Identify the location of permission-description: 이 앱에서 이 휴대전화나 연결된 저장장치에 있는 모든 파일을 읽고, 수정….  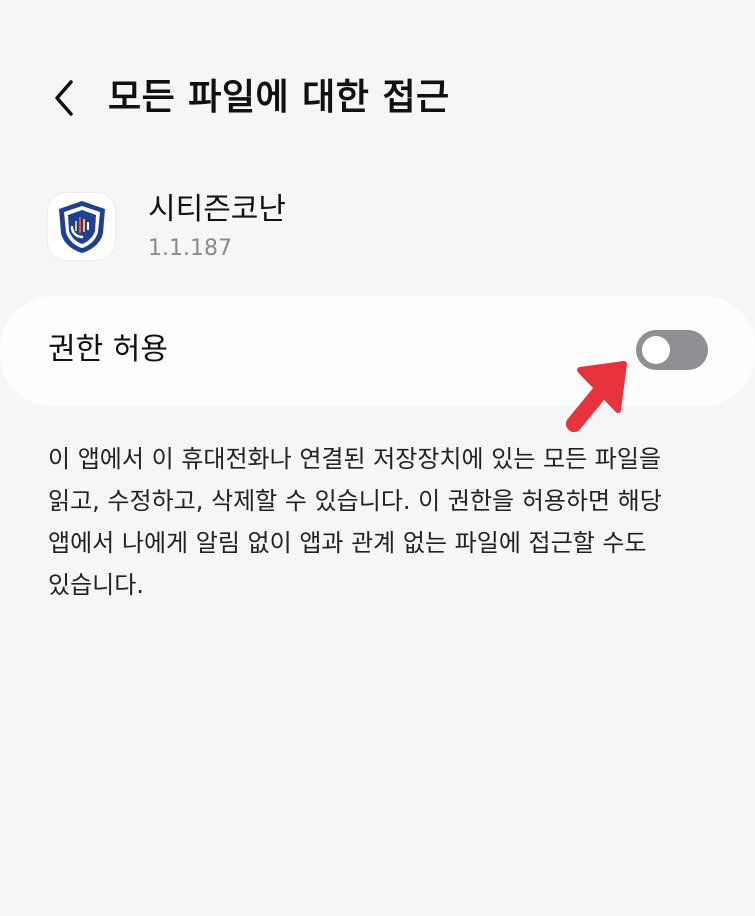
(355, 522).